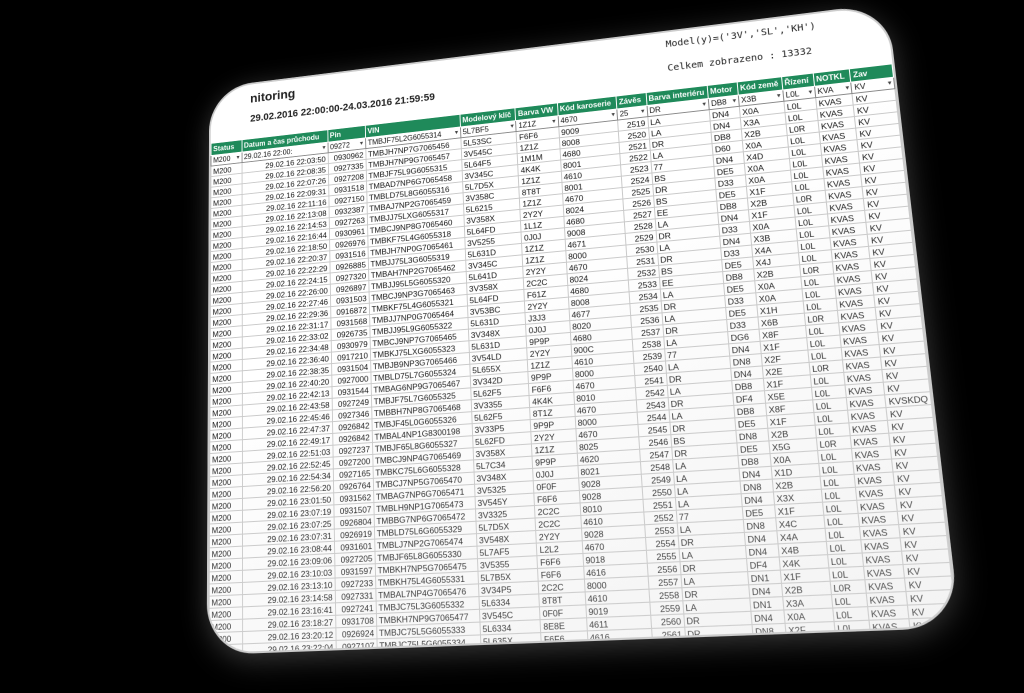 The image size is (1024, 693). I want to click on table-cell: 2562, so click(669, 646).